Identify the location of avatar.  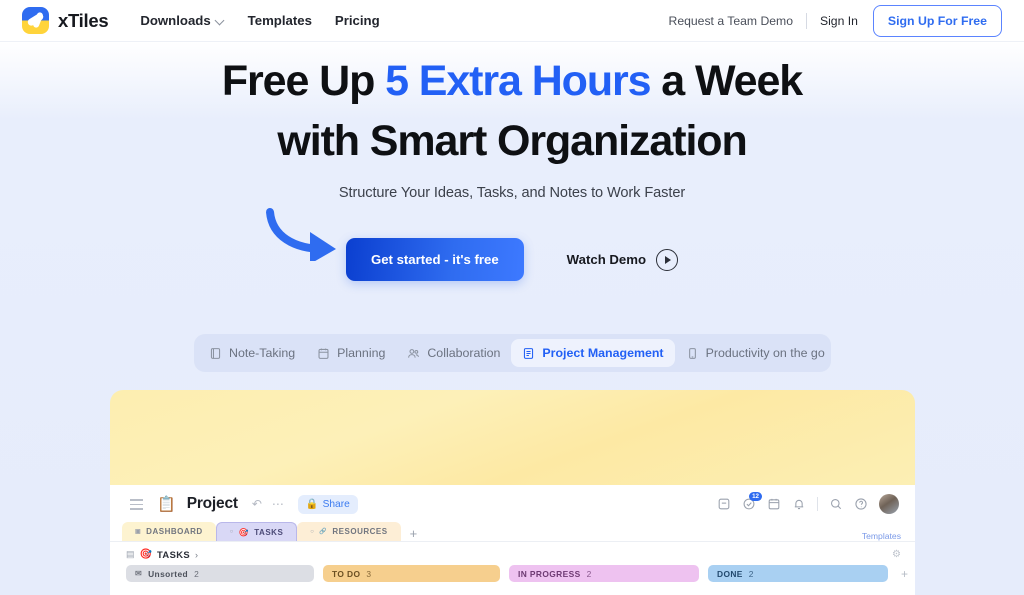
(889, 504).